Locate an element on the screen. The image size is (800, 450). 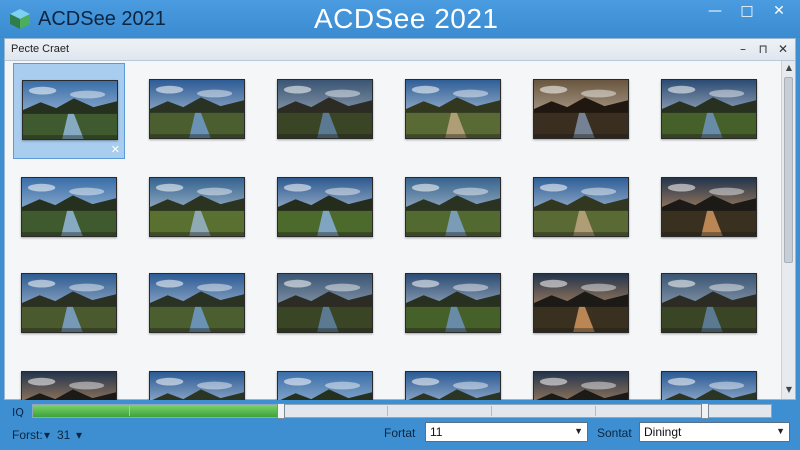
window-controls: — □ ✕ is located at coordinates (747, 11).